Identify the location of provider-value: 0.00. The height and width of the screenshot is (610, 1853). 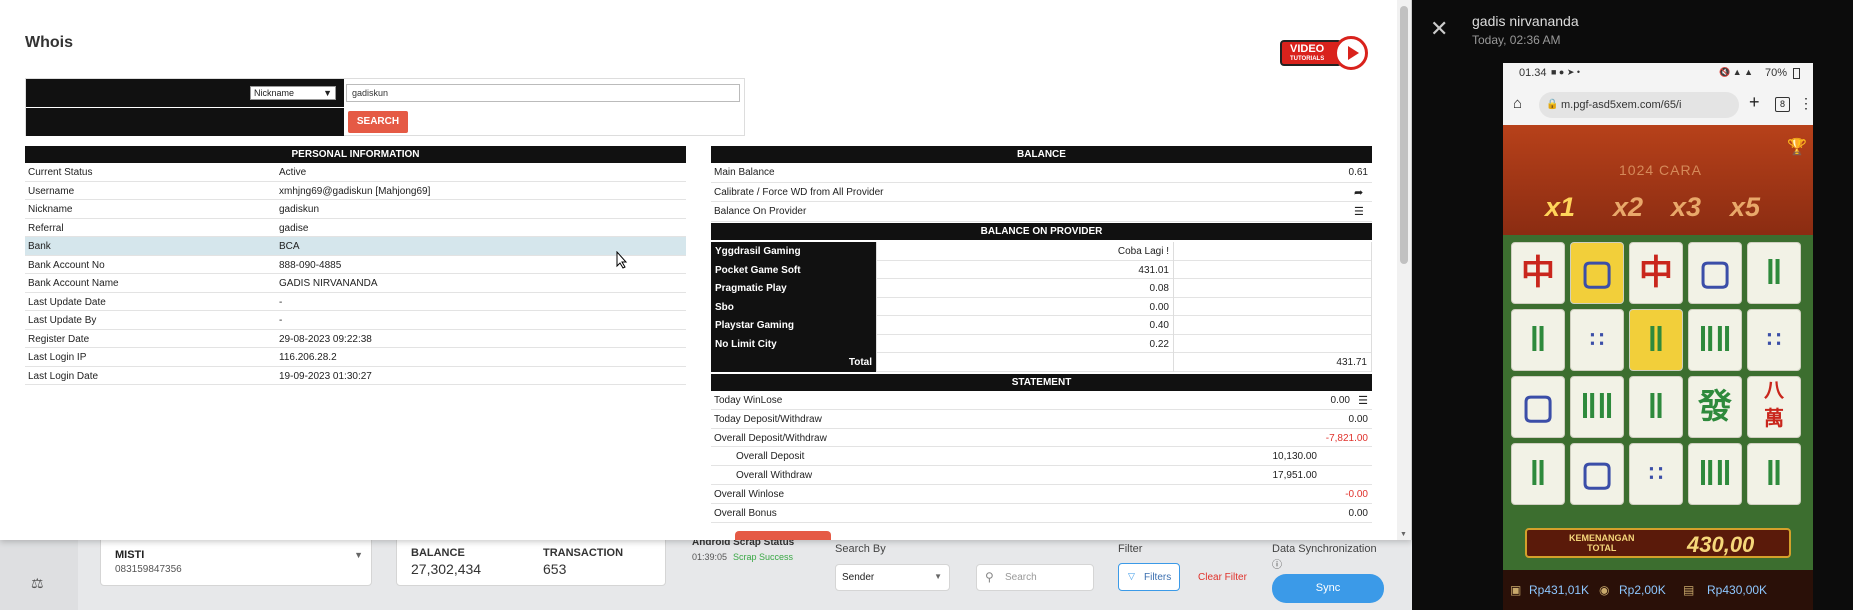
(1025, 306).